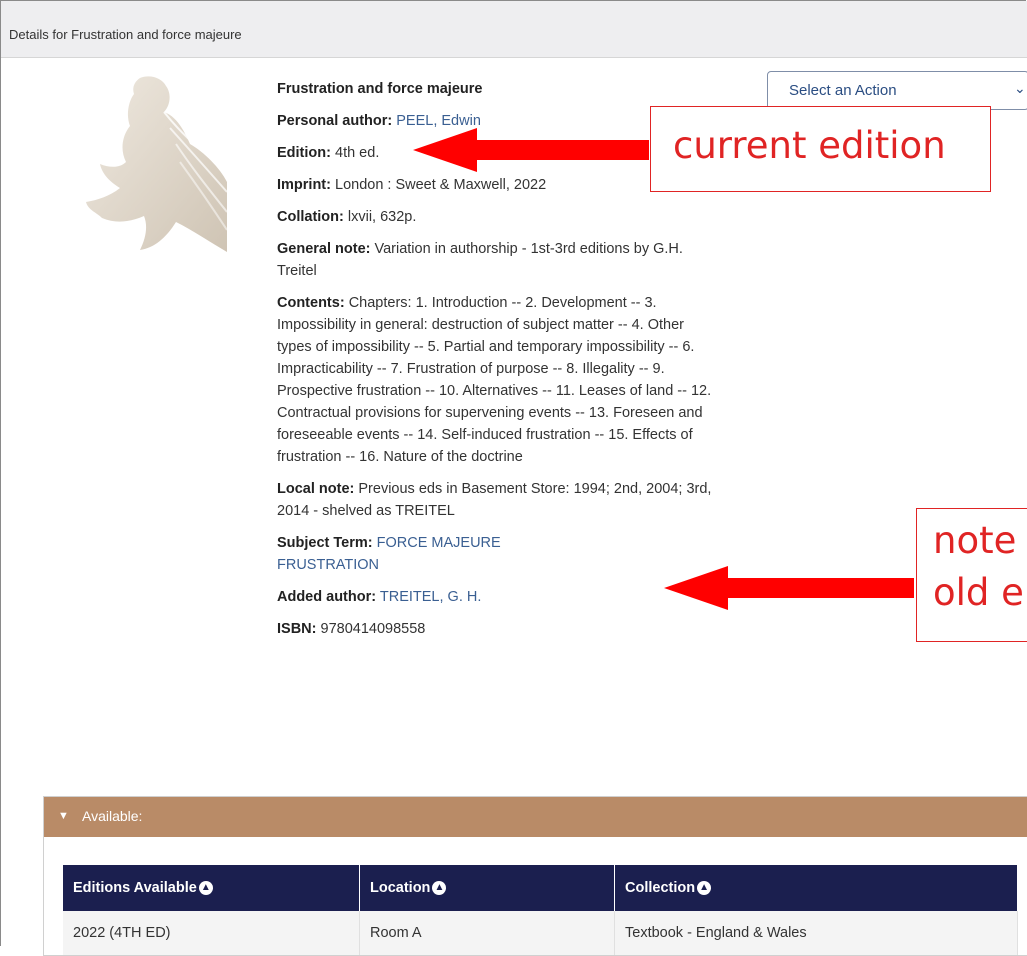  What do you see at coordinates (325, 543) in the screenshot?
I see `subject-term-label: Subject Term:` at bounding box center [325, 543].